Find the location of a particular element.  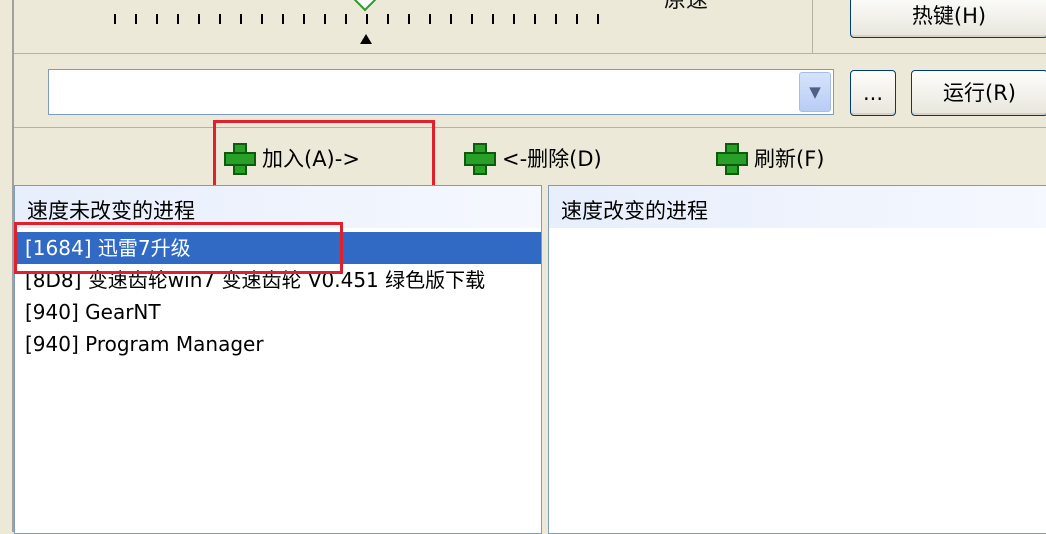

list-header: 速度改变的进程 is located at coordinates (797, 207).